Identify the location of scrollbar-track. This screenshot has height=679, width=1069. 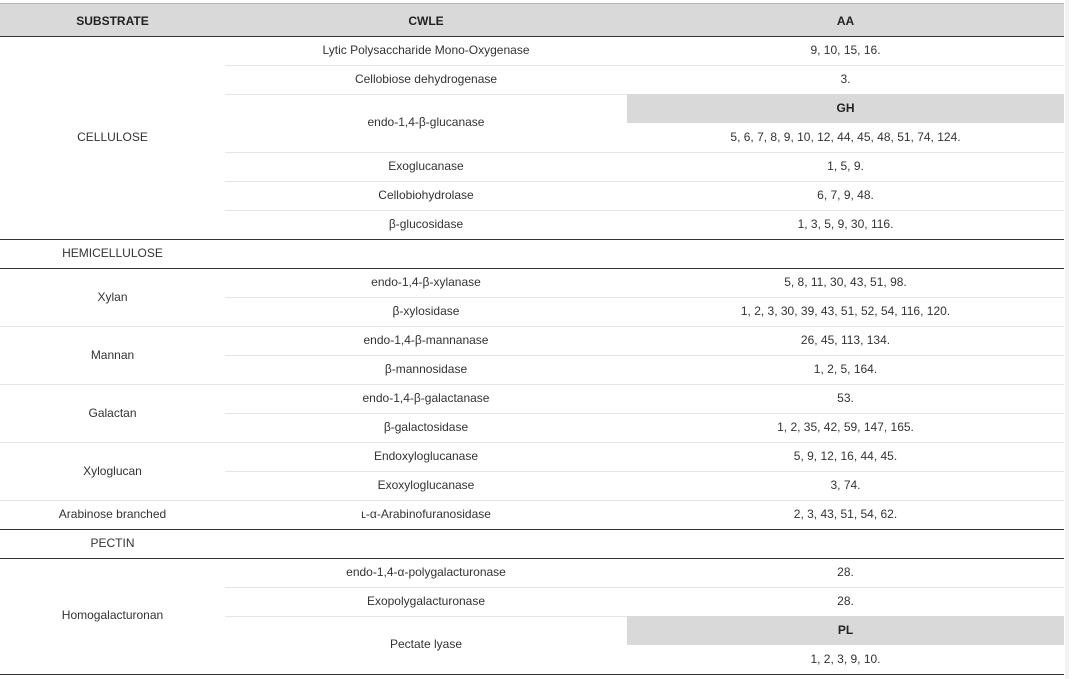
(1067, 339).